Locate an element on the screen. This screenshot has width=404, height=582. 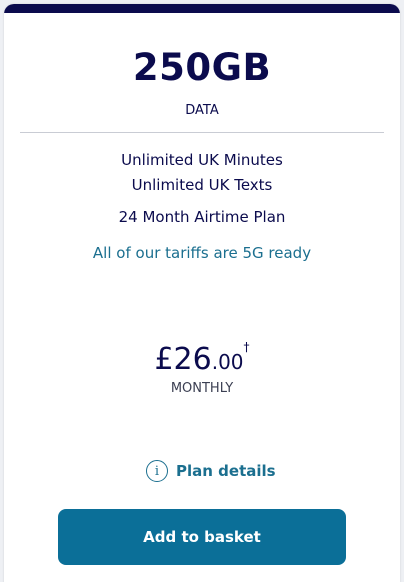
plan-details-label: Plan details is located at coordinates (226, 471).